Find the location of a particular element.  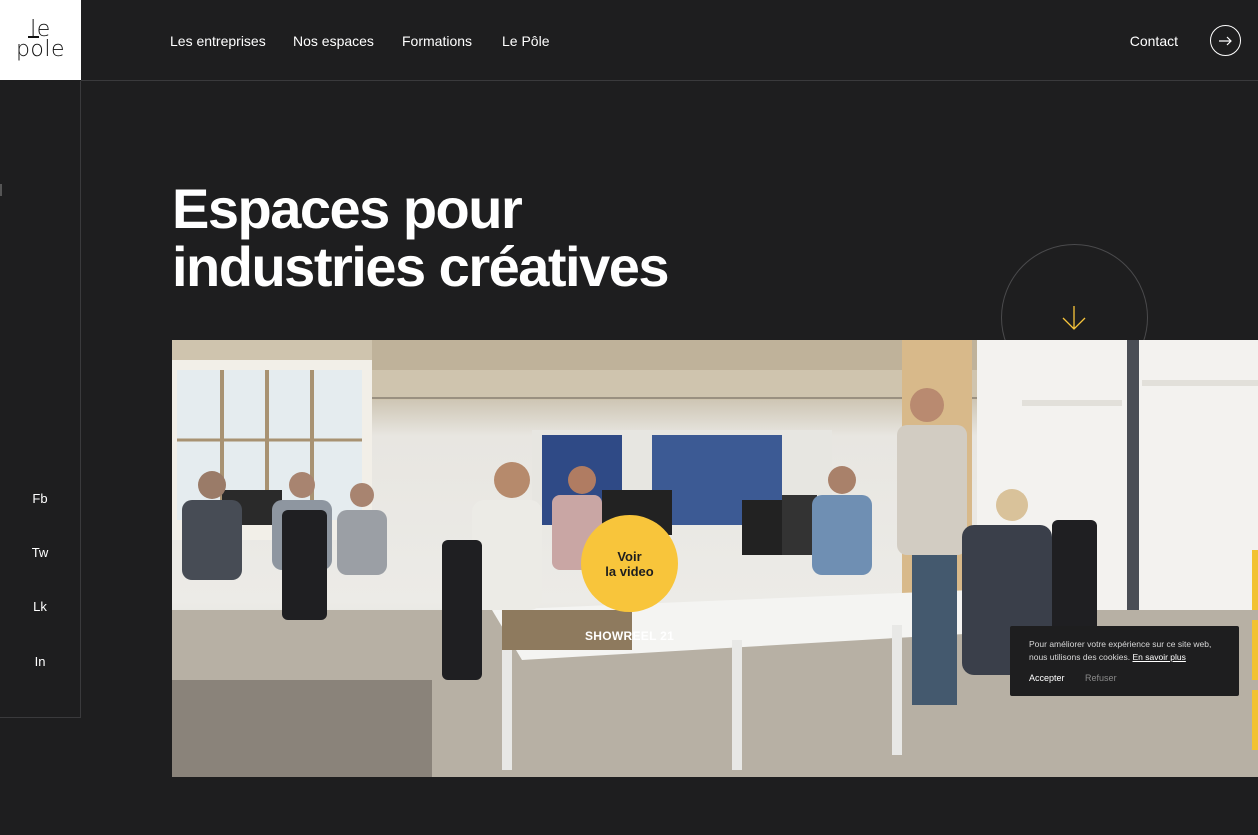

cookie-learn-more-link: En savoir plus is located at coordinates (1159, 657).